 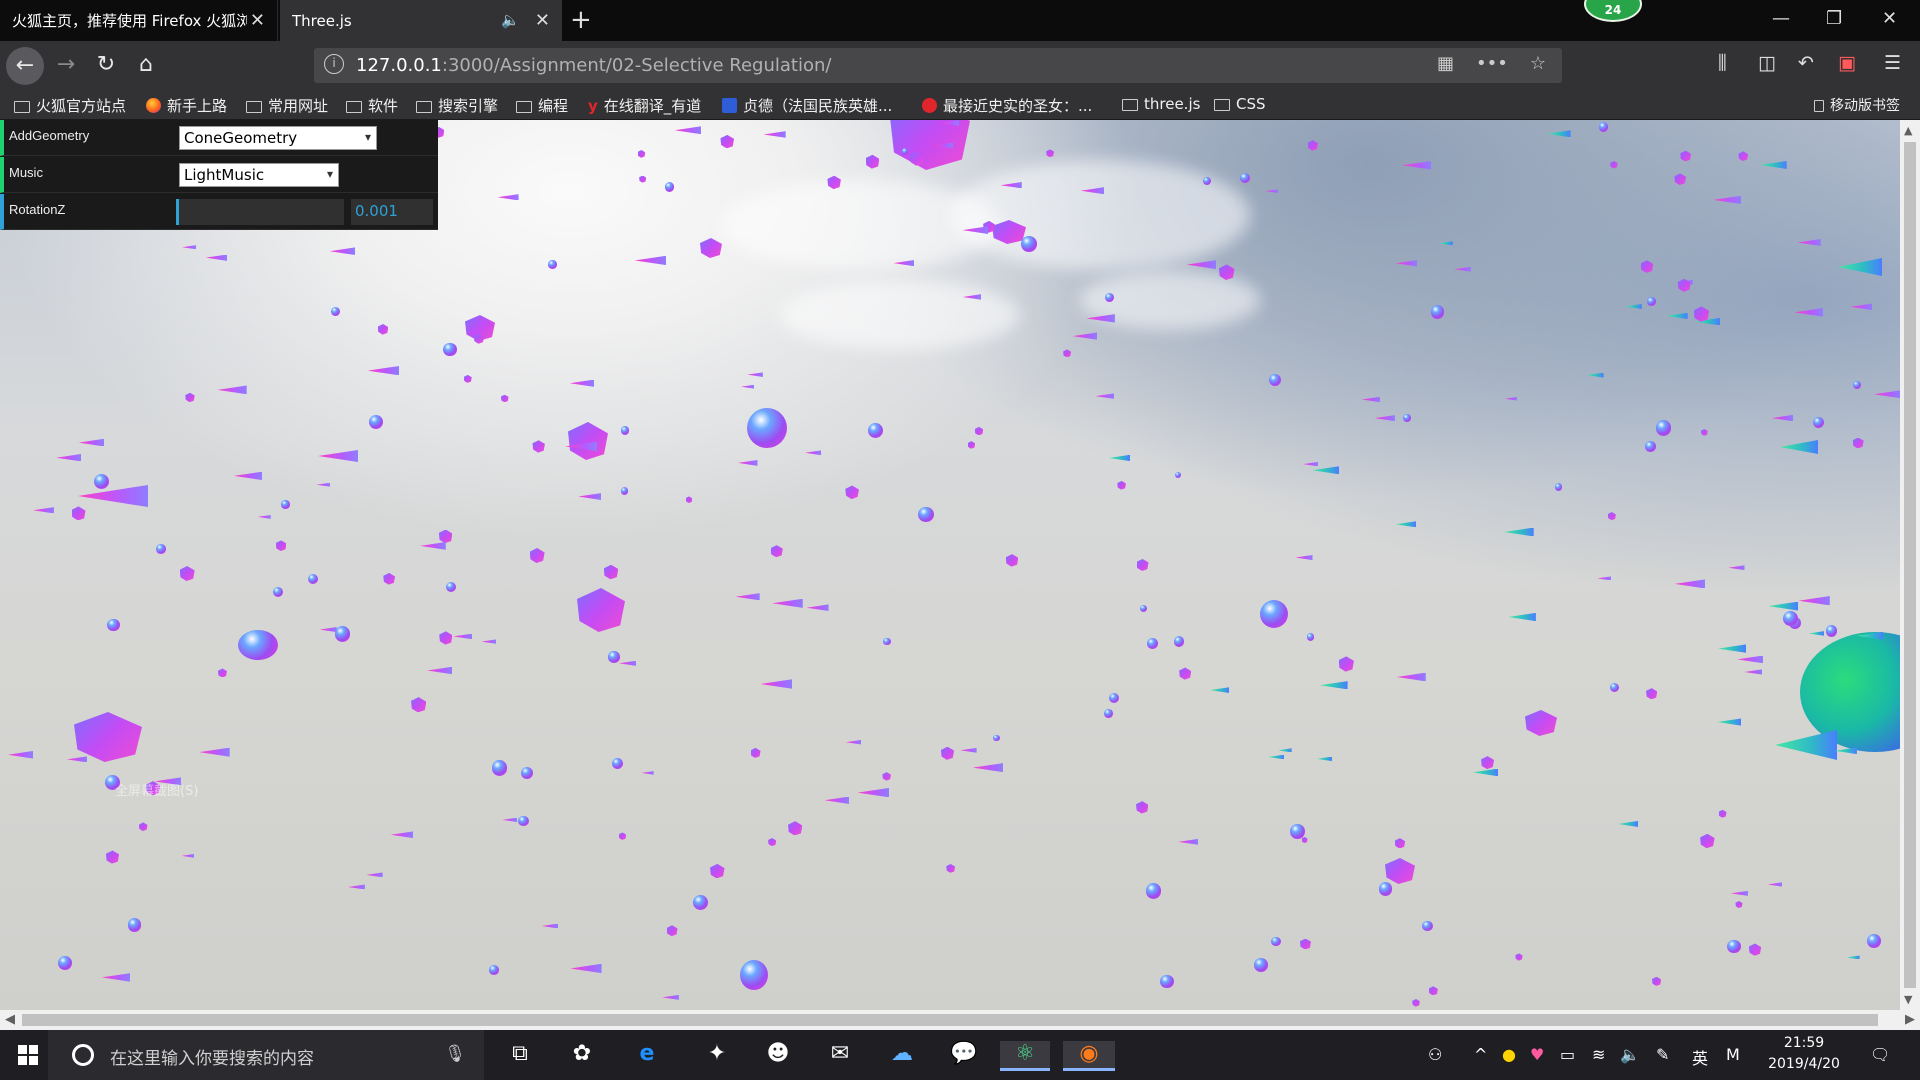 I want to click on show-hidden-icons: ^, so click(x=1480, y=1054).